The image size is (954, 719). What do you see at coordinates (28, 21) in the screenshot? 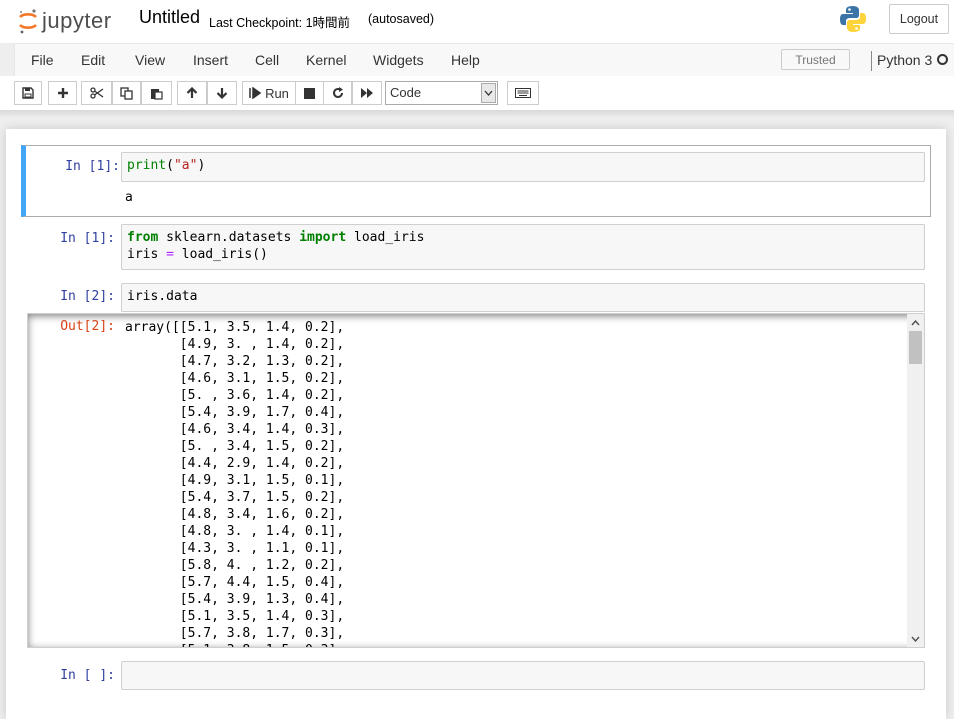
I see `jupyter-logo-icon` at bounding box center [28, 21].